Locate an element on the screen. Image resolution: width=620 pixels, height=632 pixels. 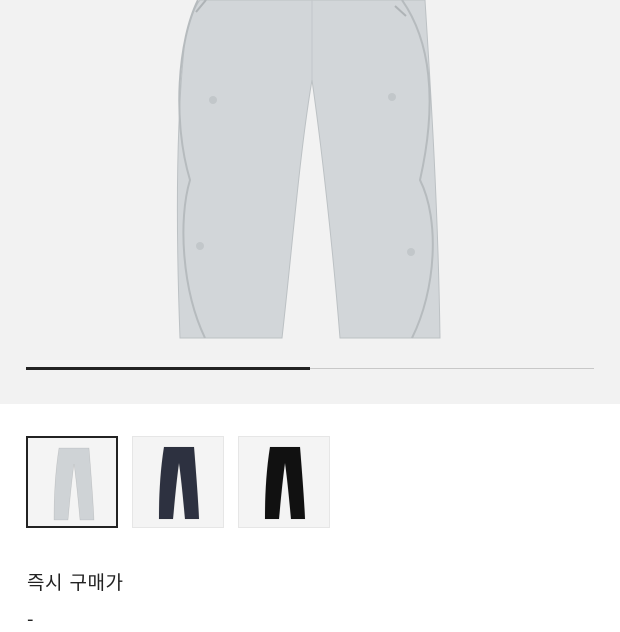
instant-buy-price-value: - is located at coordinates (30, 619).